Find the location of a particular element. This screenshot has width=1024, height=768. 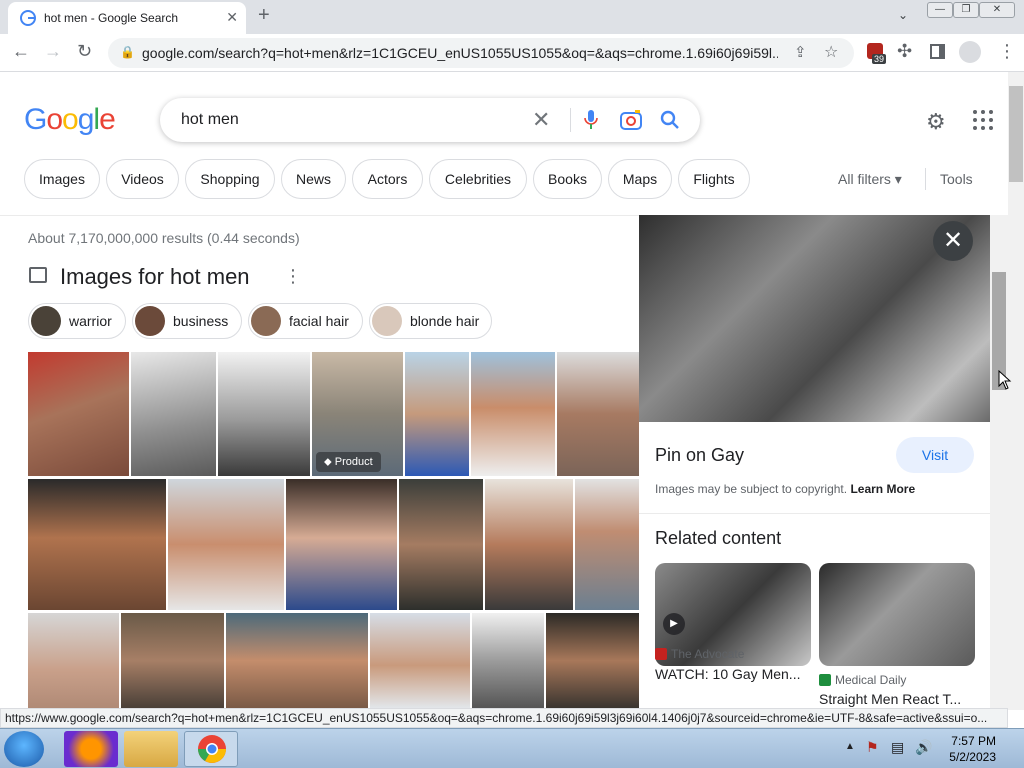

chrome-taskbar-button is located at coordinates (211, 749).